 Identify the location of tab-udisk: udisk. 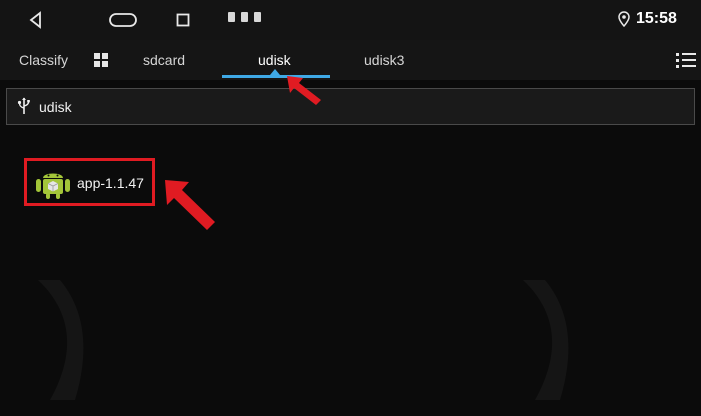
(274, 60).